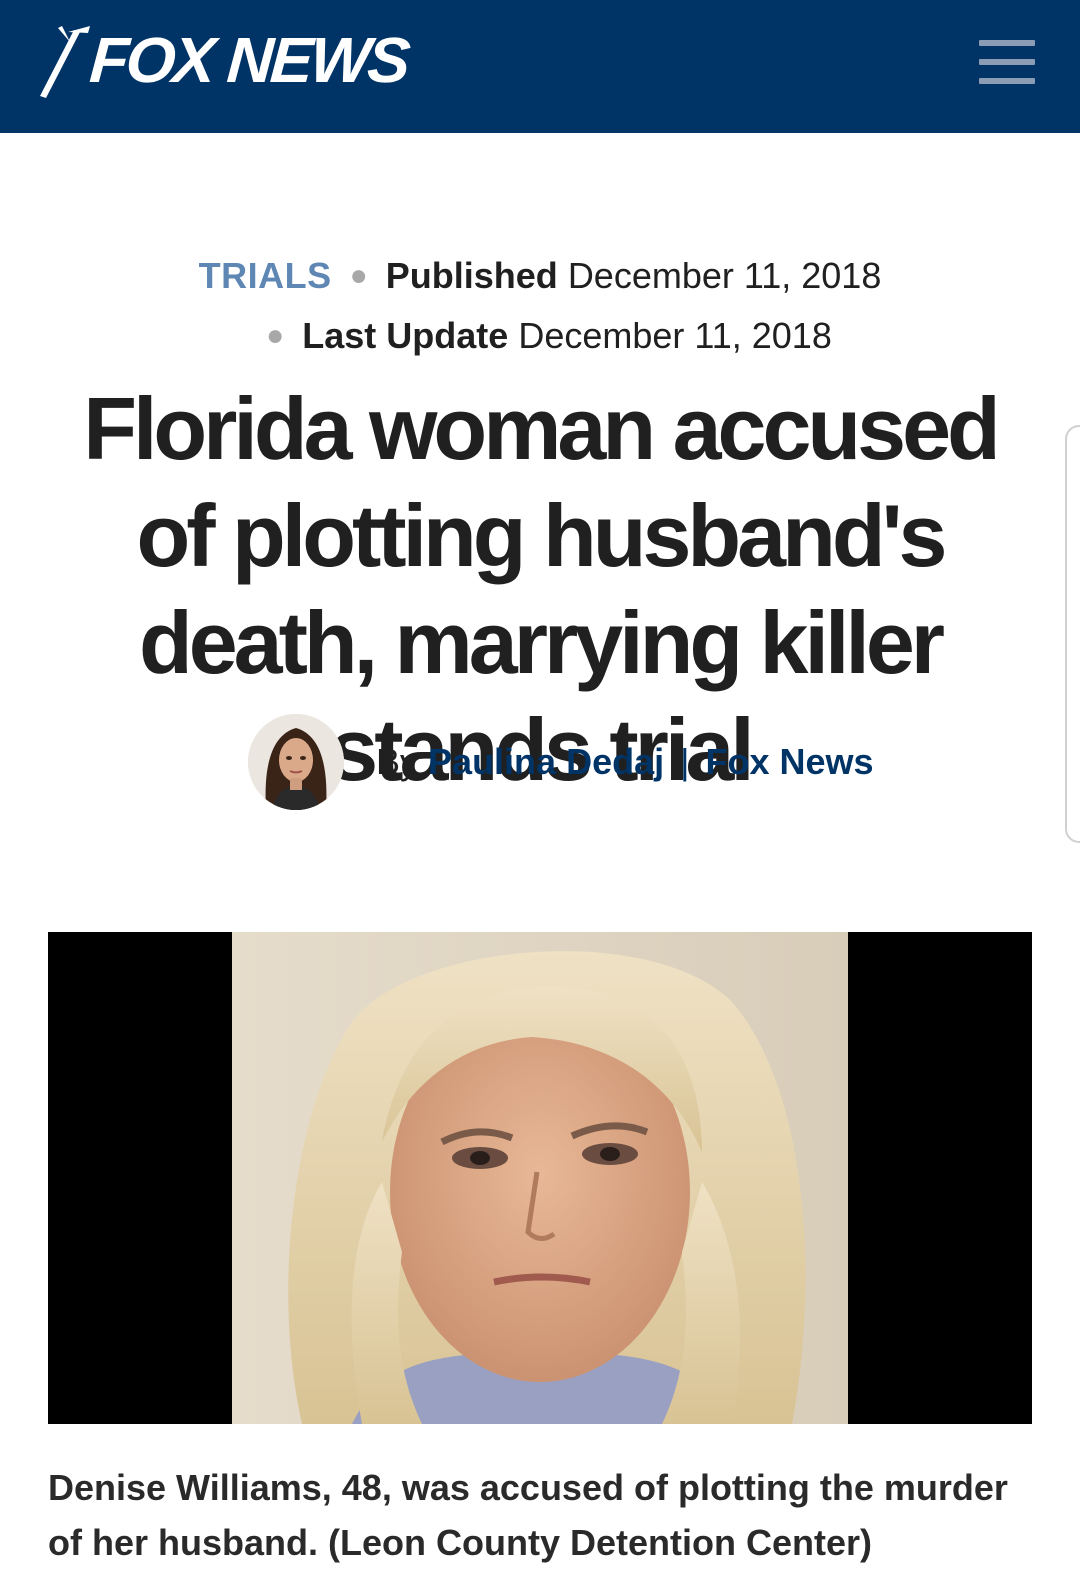 The height and width of the screenshot is (1591, 1080). What do you see at coordinates (471, 275) in the screenshot?
I see `published-label: Published` at bounding box center [471, 275].